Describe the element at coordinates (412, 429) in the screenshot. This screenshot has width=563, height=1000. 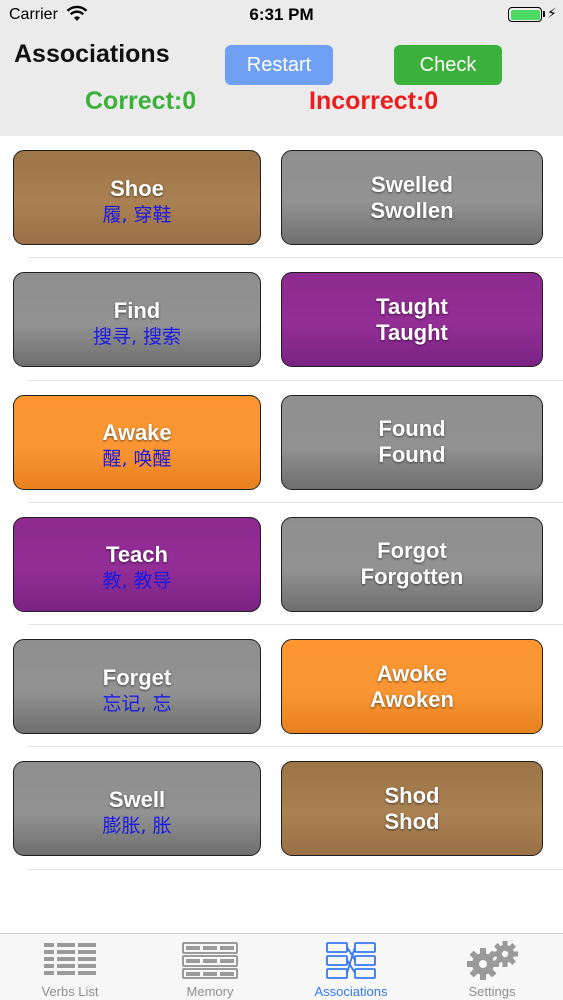
I see `past-form: Found` at that location.